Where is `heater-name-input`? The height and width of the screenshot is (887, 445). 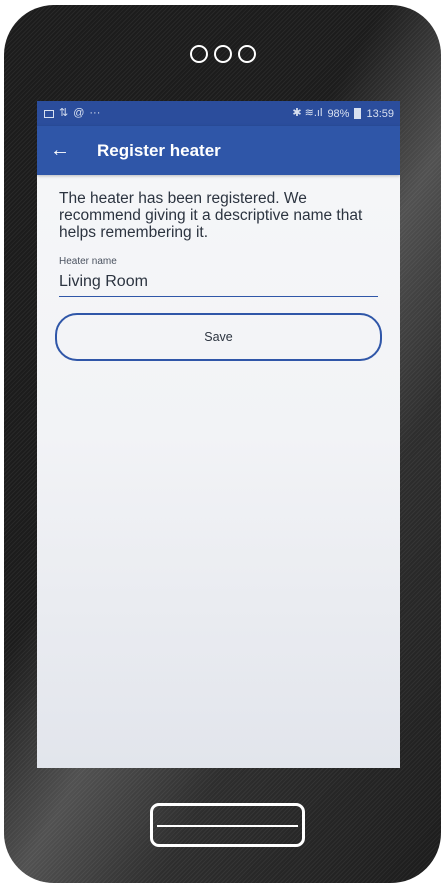 heater-name-input is located at coordinates (218, 282).